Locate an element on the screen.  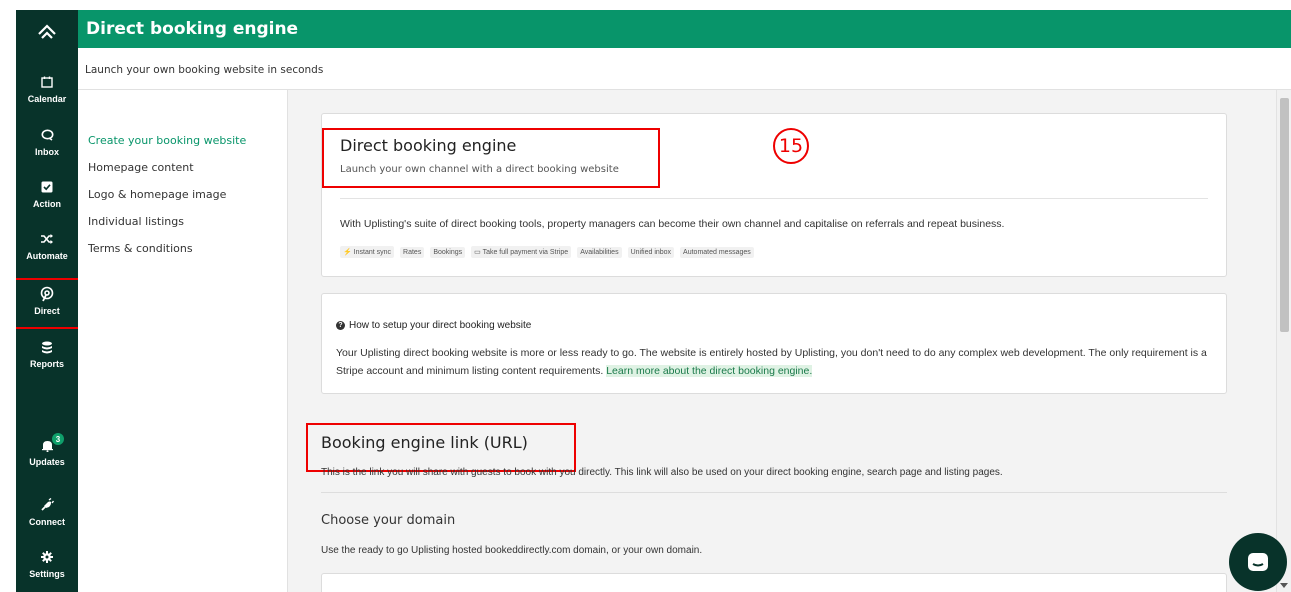
nav-item-direct: Direct is located at coordinates (48, 303).